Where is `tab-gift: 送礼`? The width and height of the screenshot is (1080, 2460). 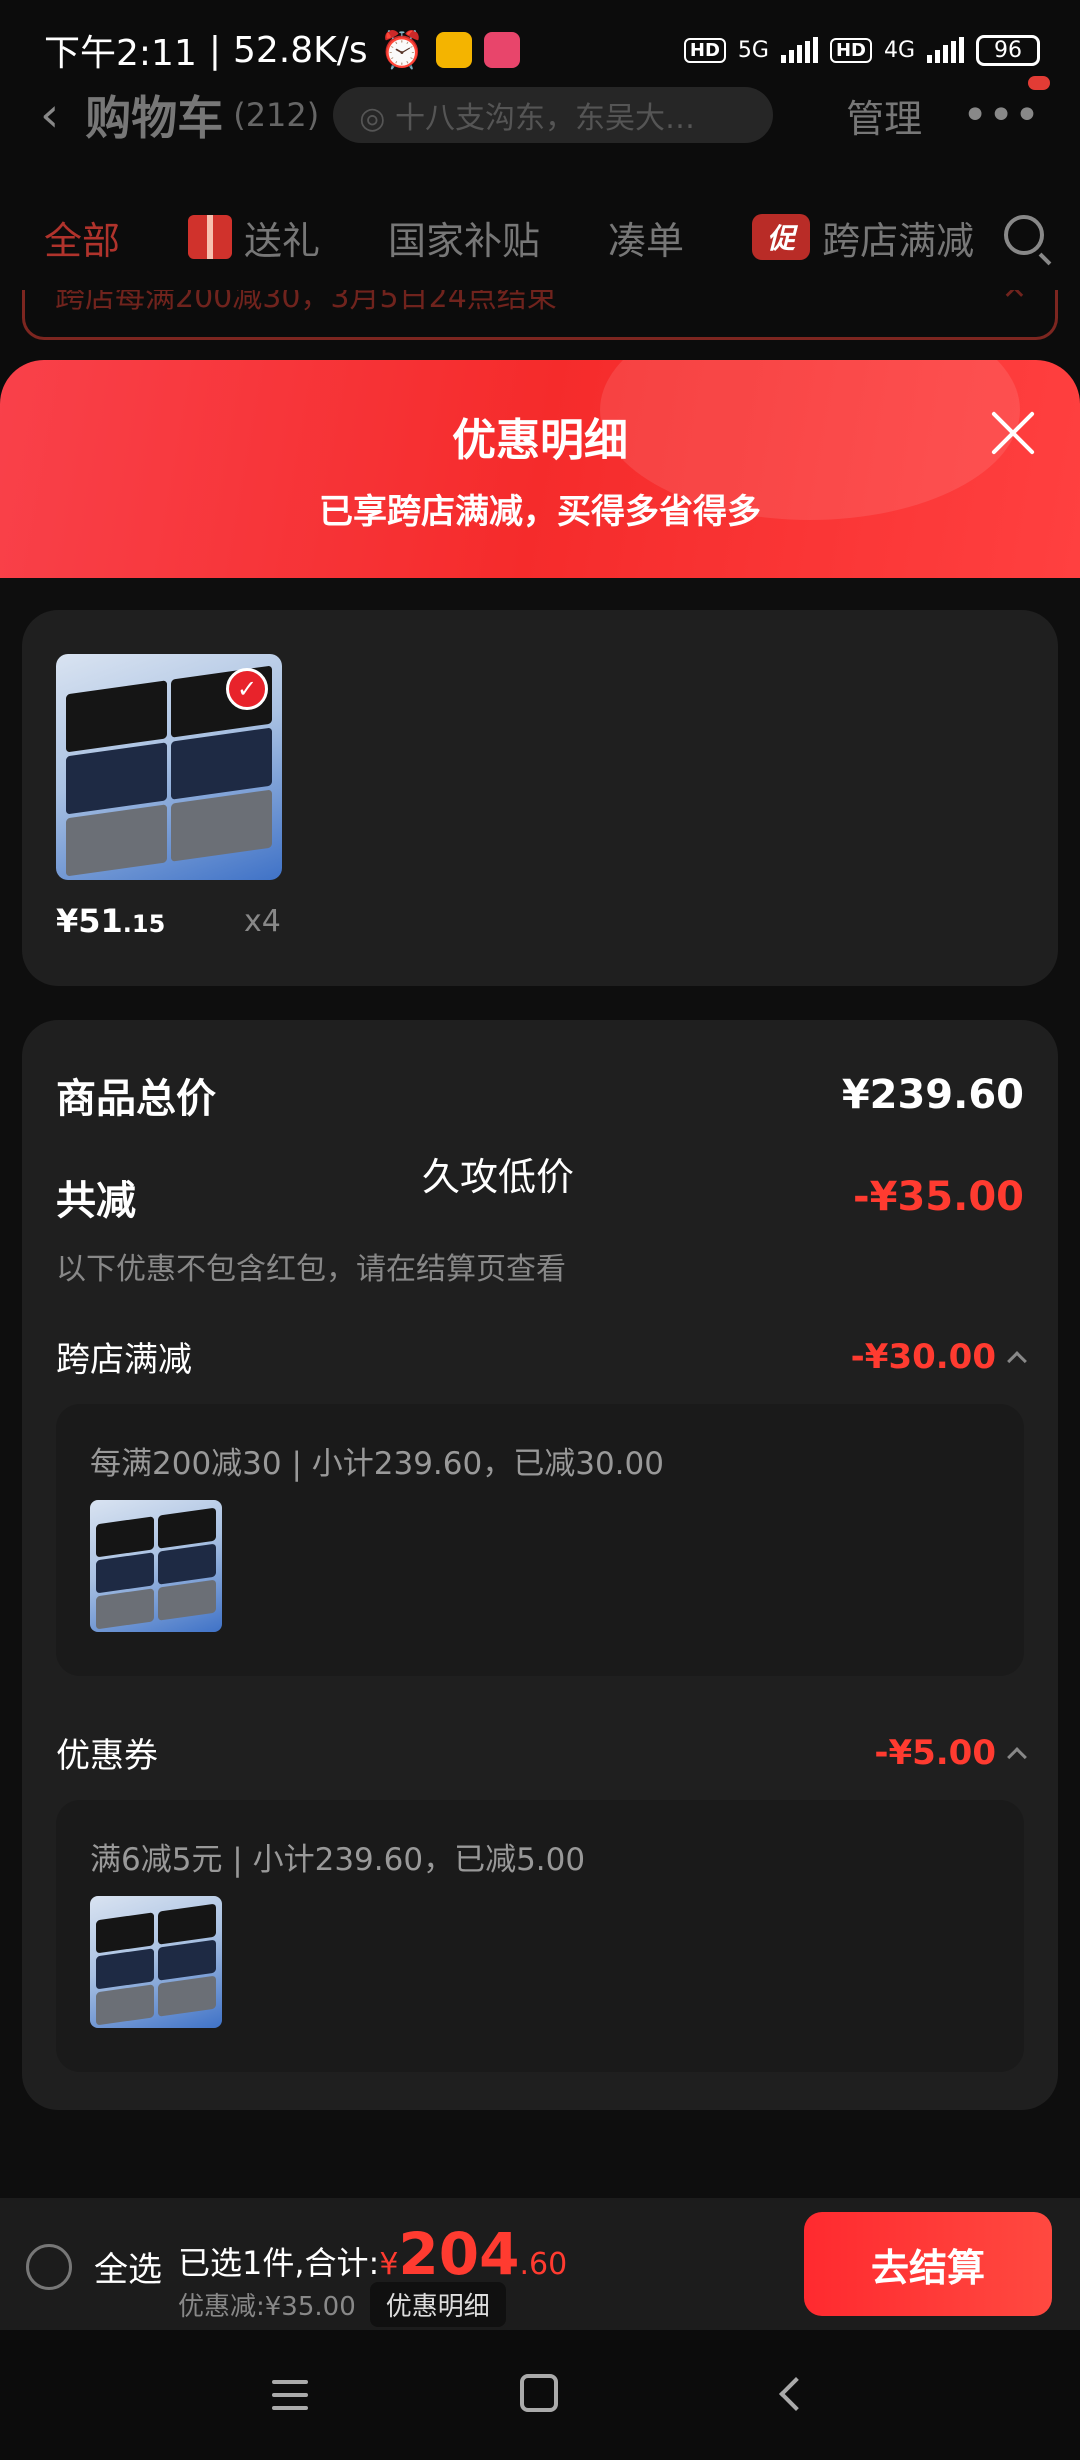
tab-gift: 送礼 is located at coordinates (254, 237).